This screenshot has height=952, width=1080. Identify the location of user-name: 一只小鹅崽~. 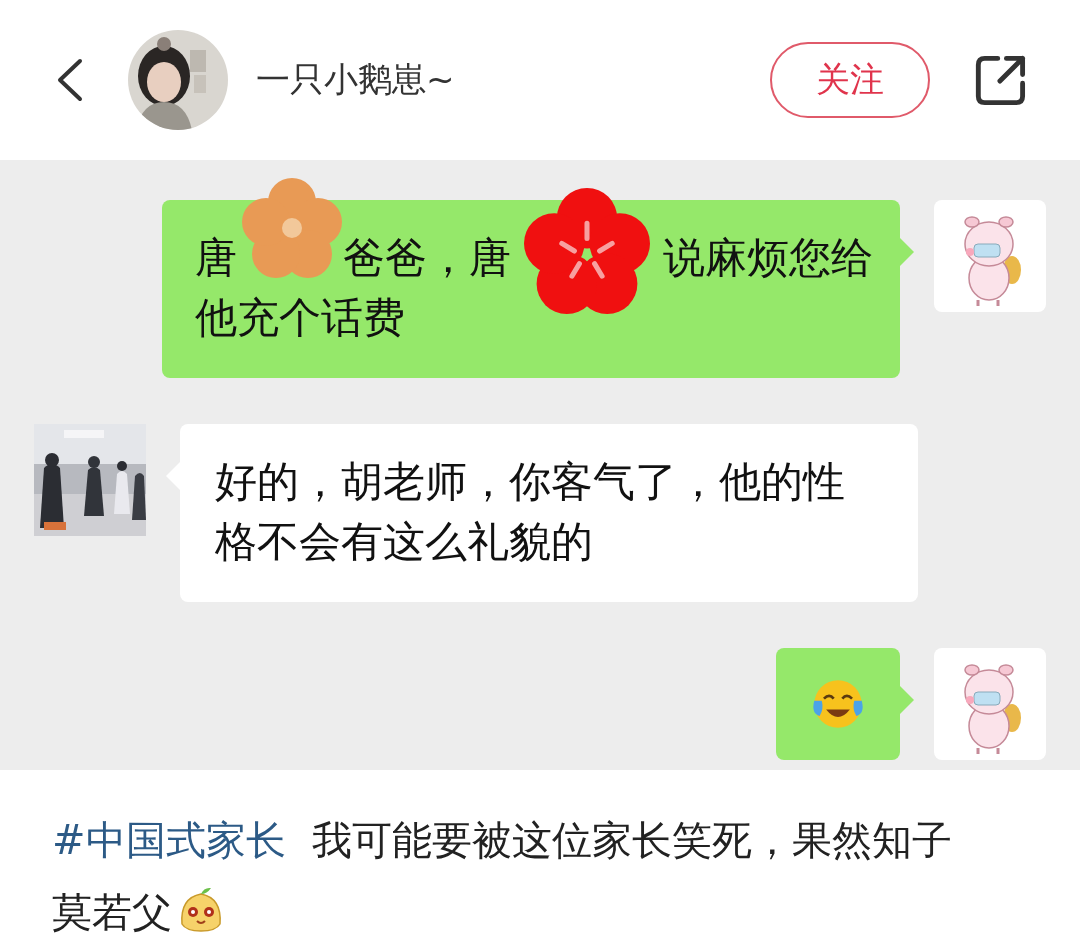
(356, 79).